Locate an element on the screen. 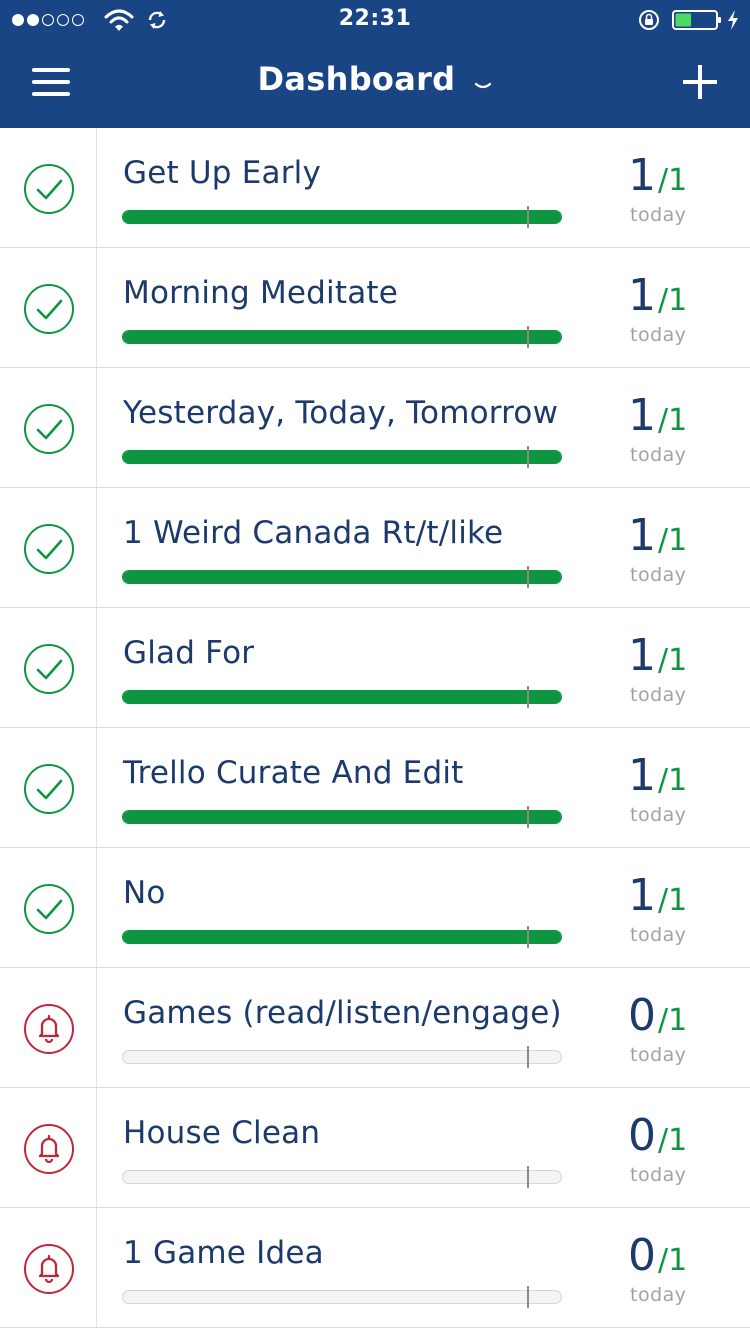 The width and height of the screenshot is (750, 1334). rotation-lock-icon is located at coordinates (649, 20).